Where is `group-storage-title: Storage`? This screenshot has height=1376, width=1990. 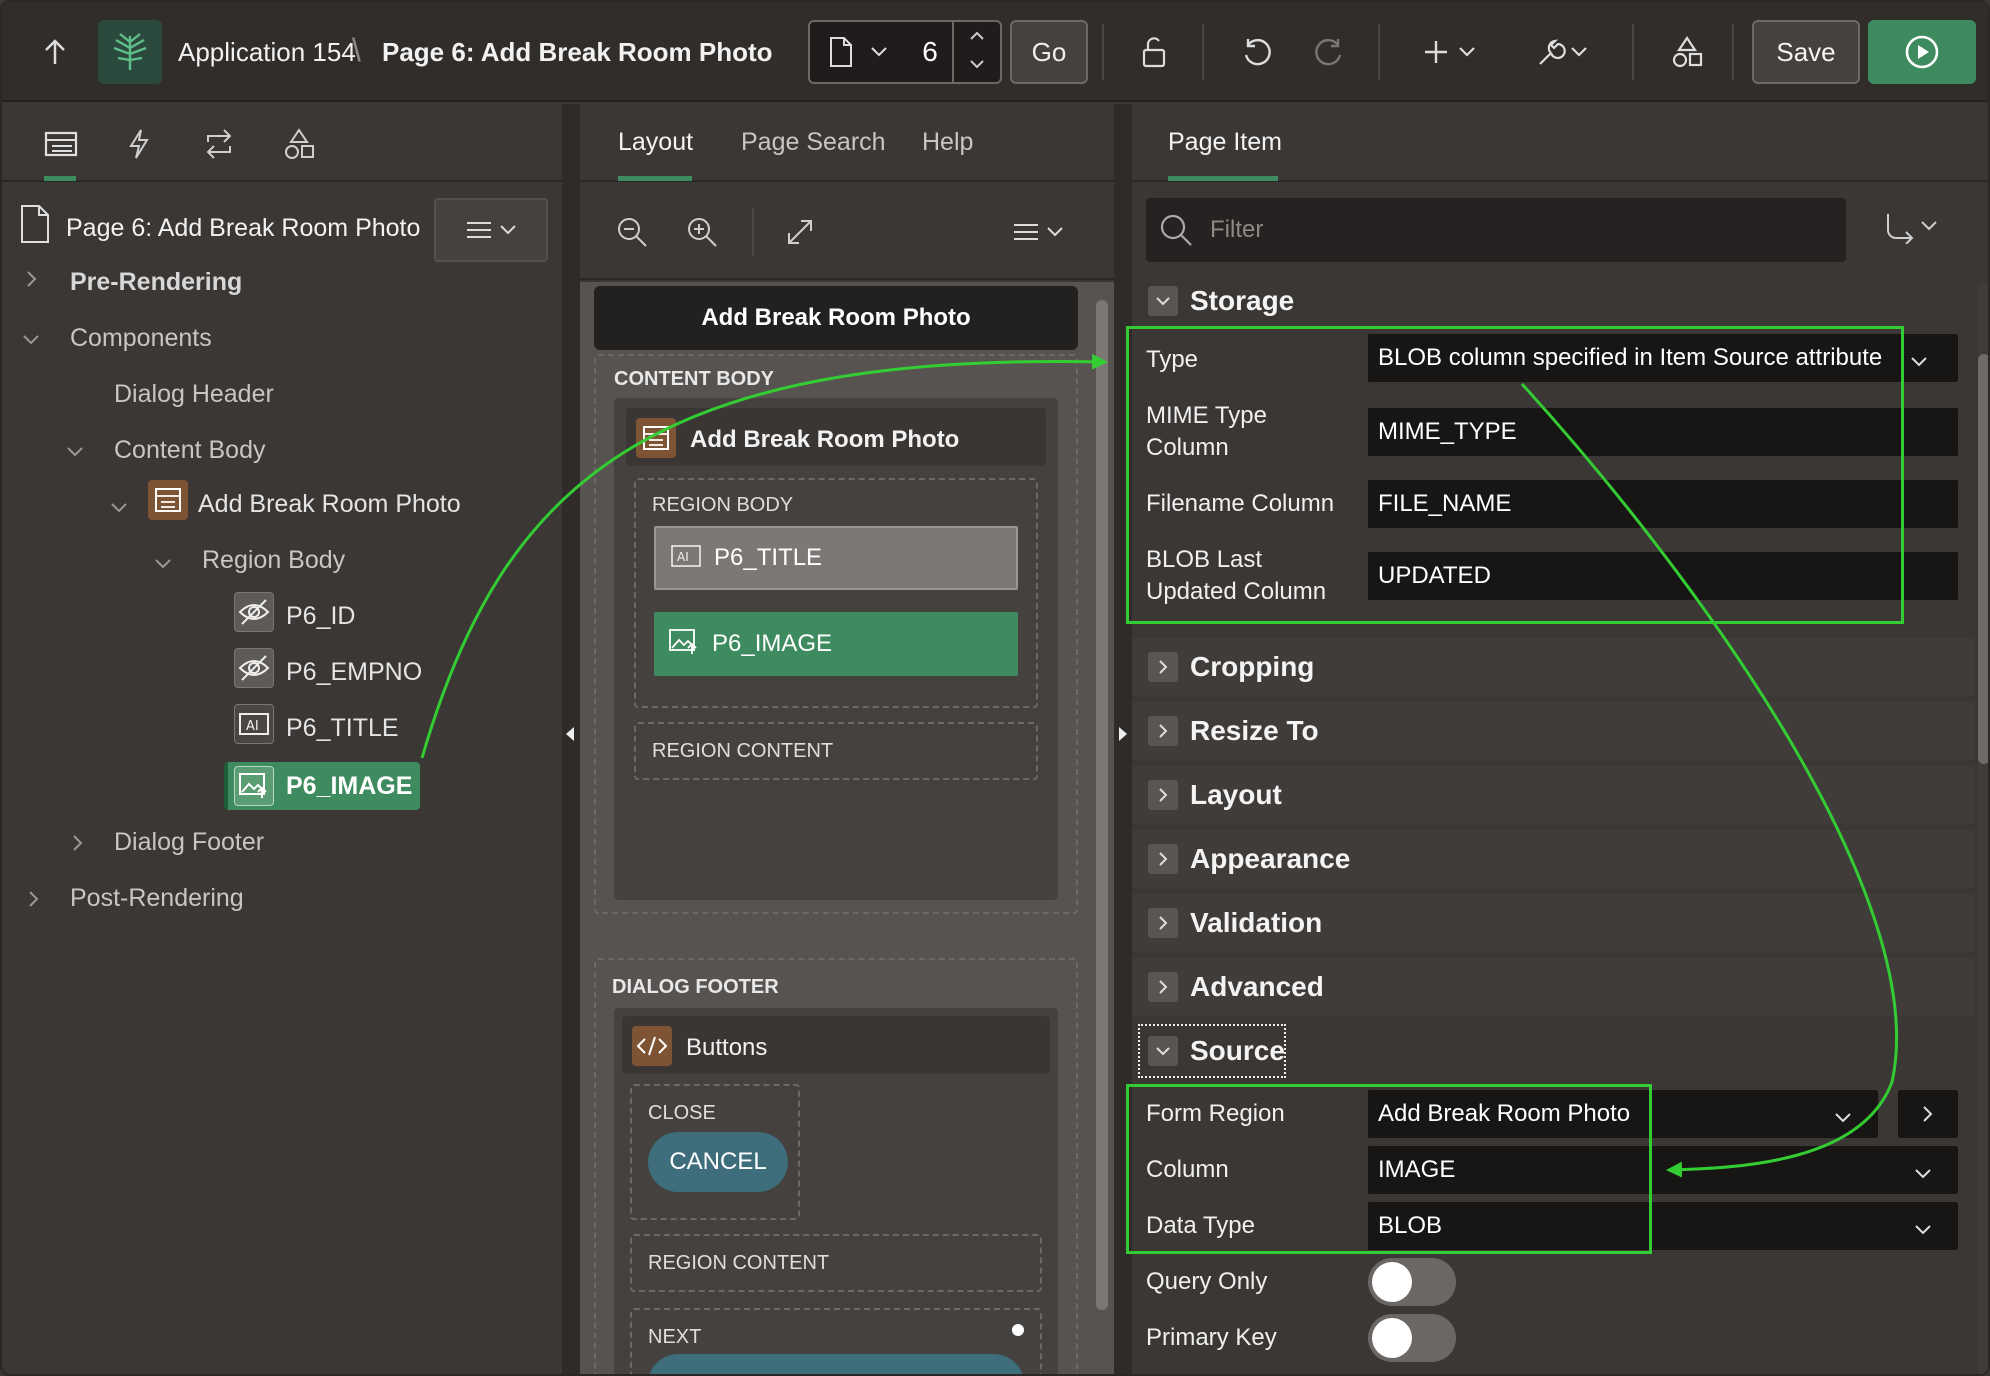
group-storage-title: Storage is located at coordinates (1242, 300).